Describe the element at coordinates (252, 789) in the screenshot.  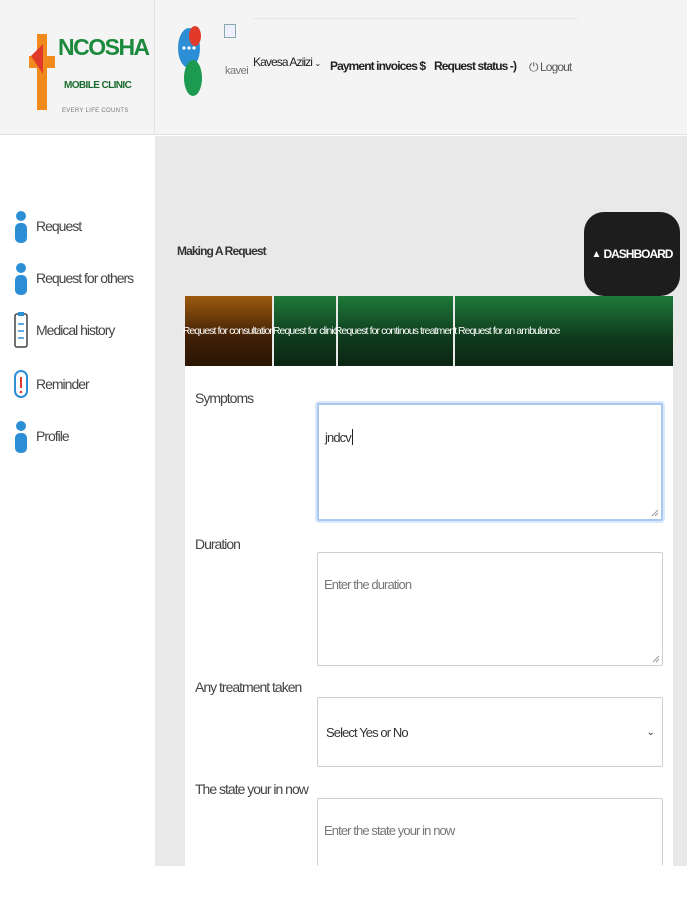
I see `state-label: The state your in now` at that location.